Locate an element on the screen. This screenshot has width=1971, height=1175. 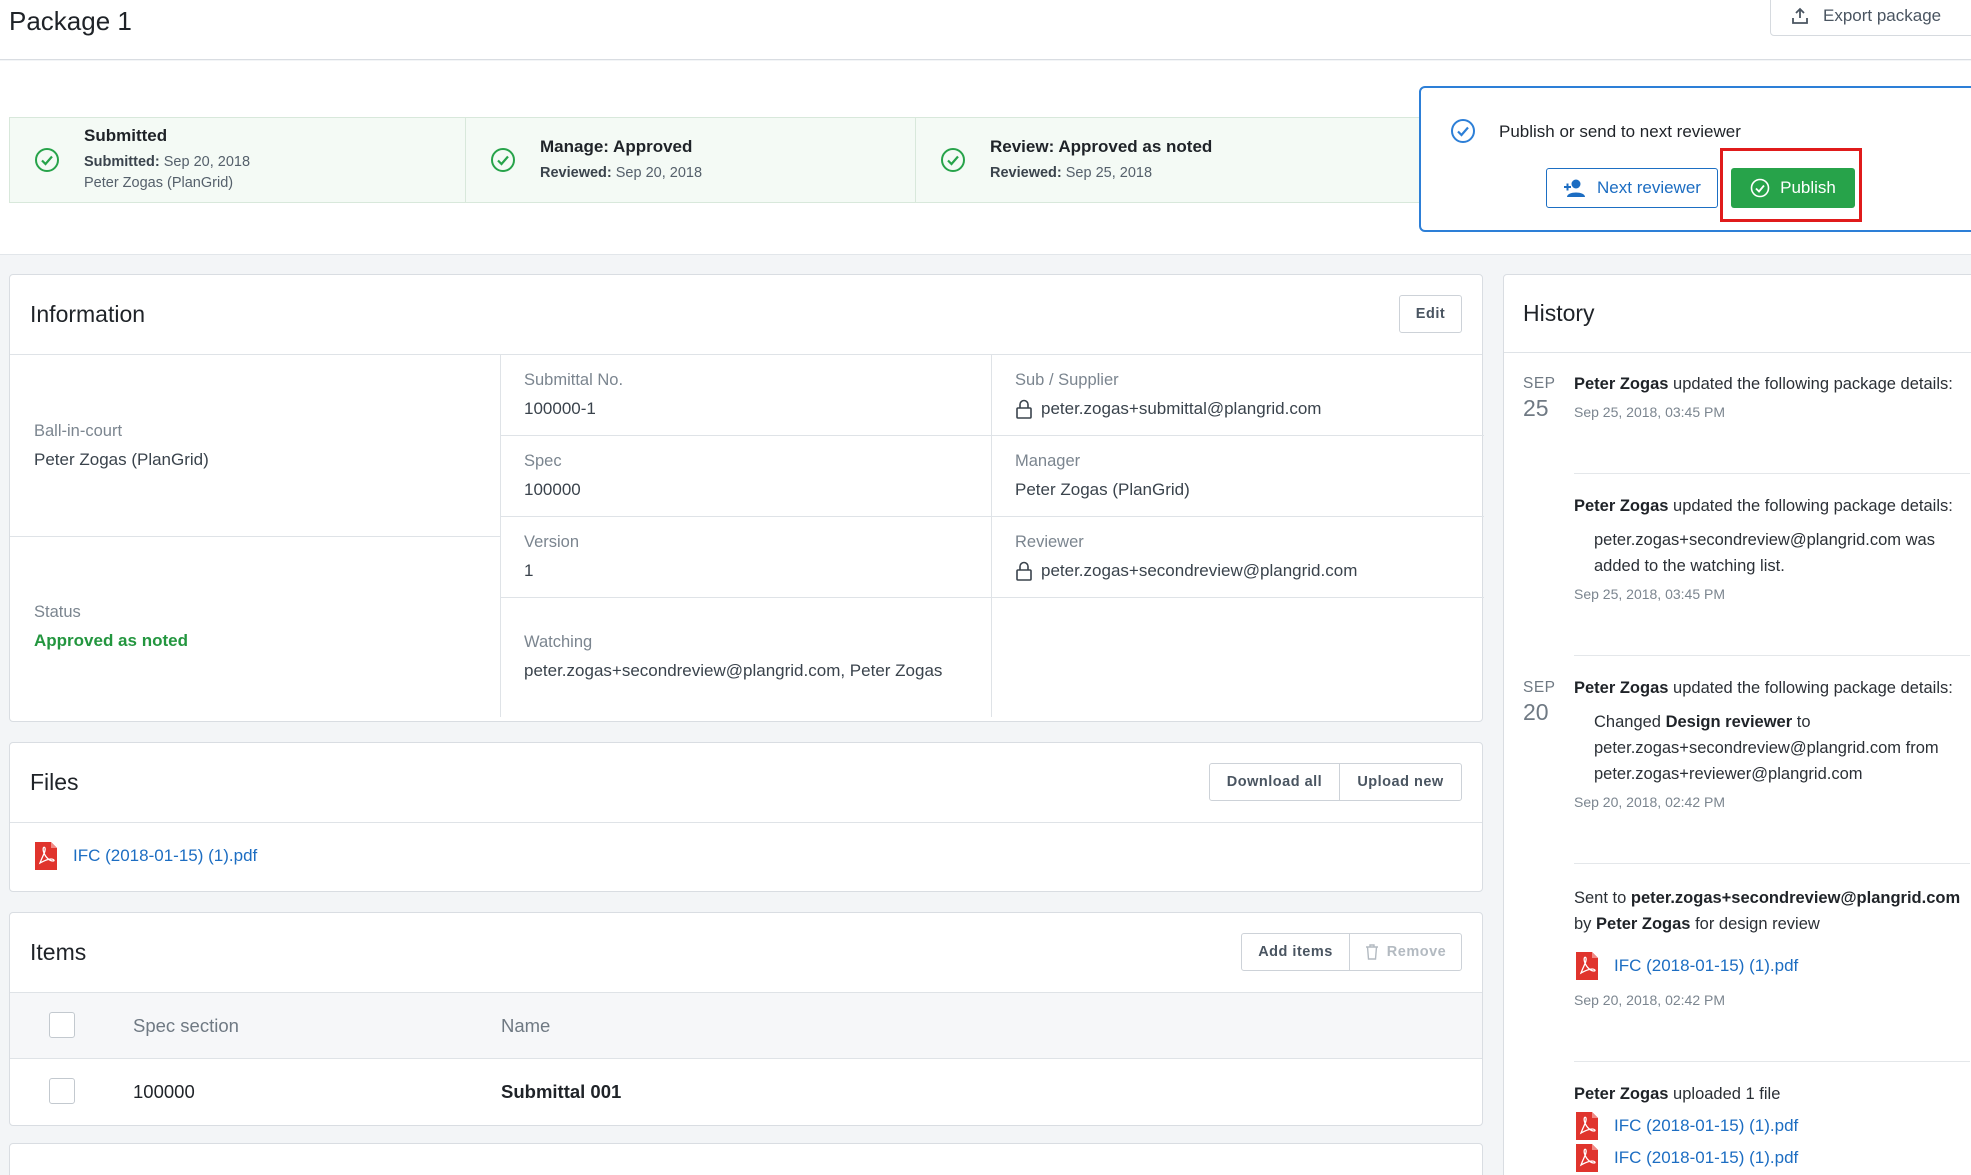
status-field: Status Approved as noted is located at coordinates (255, 626).